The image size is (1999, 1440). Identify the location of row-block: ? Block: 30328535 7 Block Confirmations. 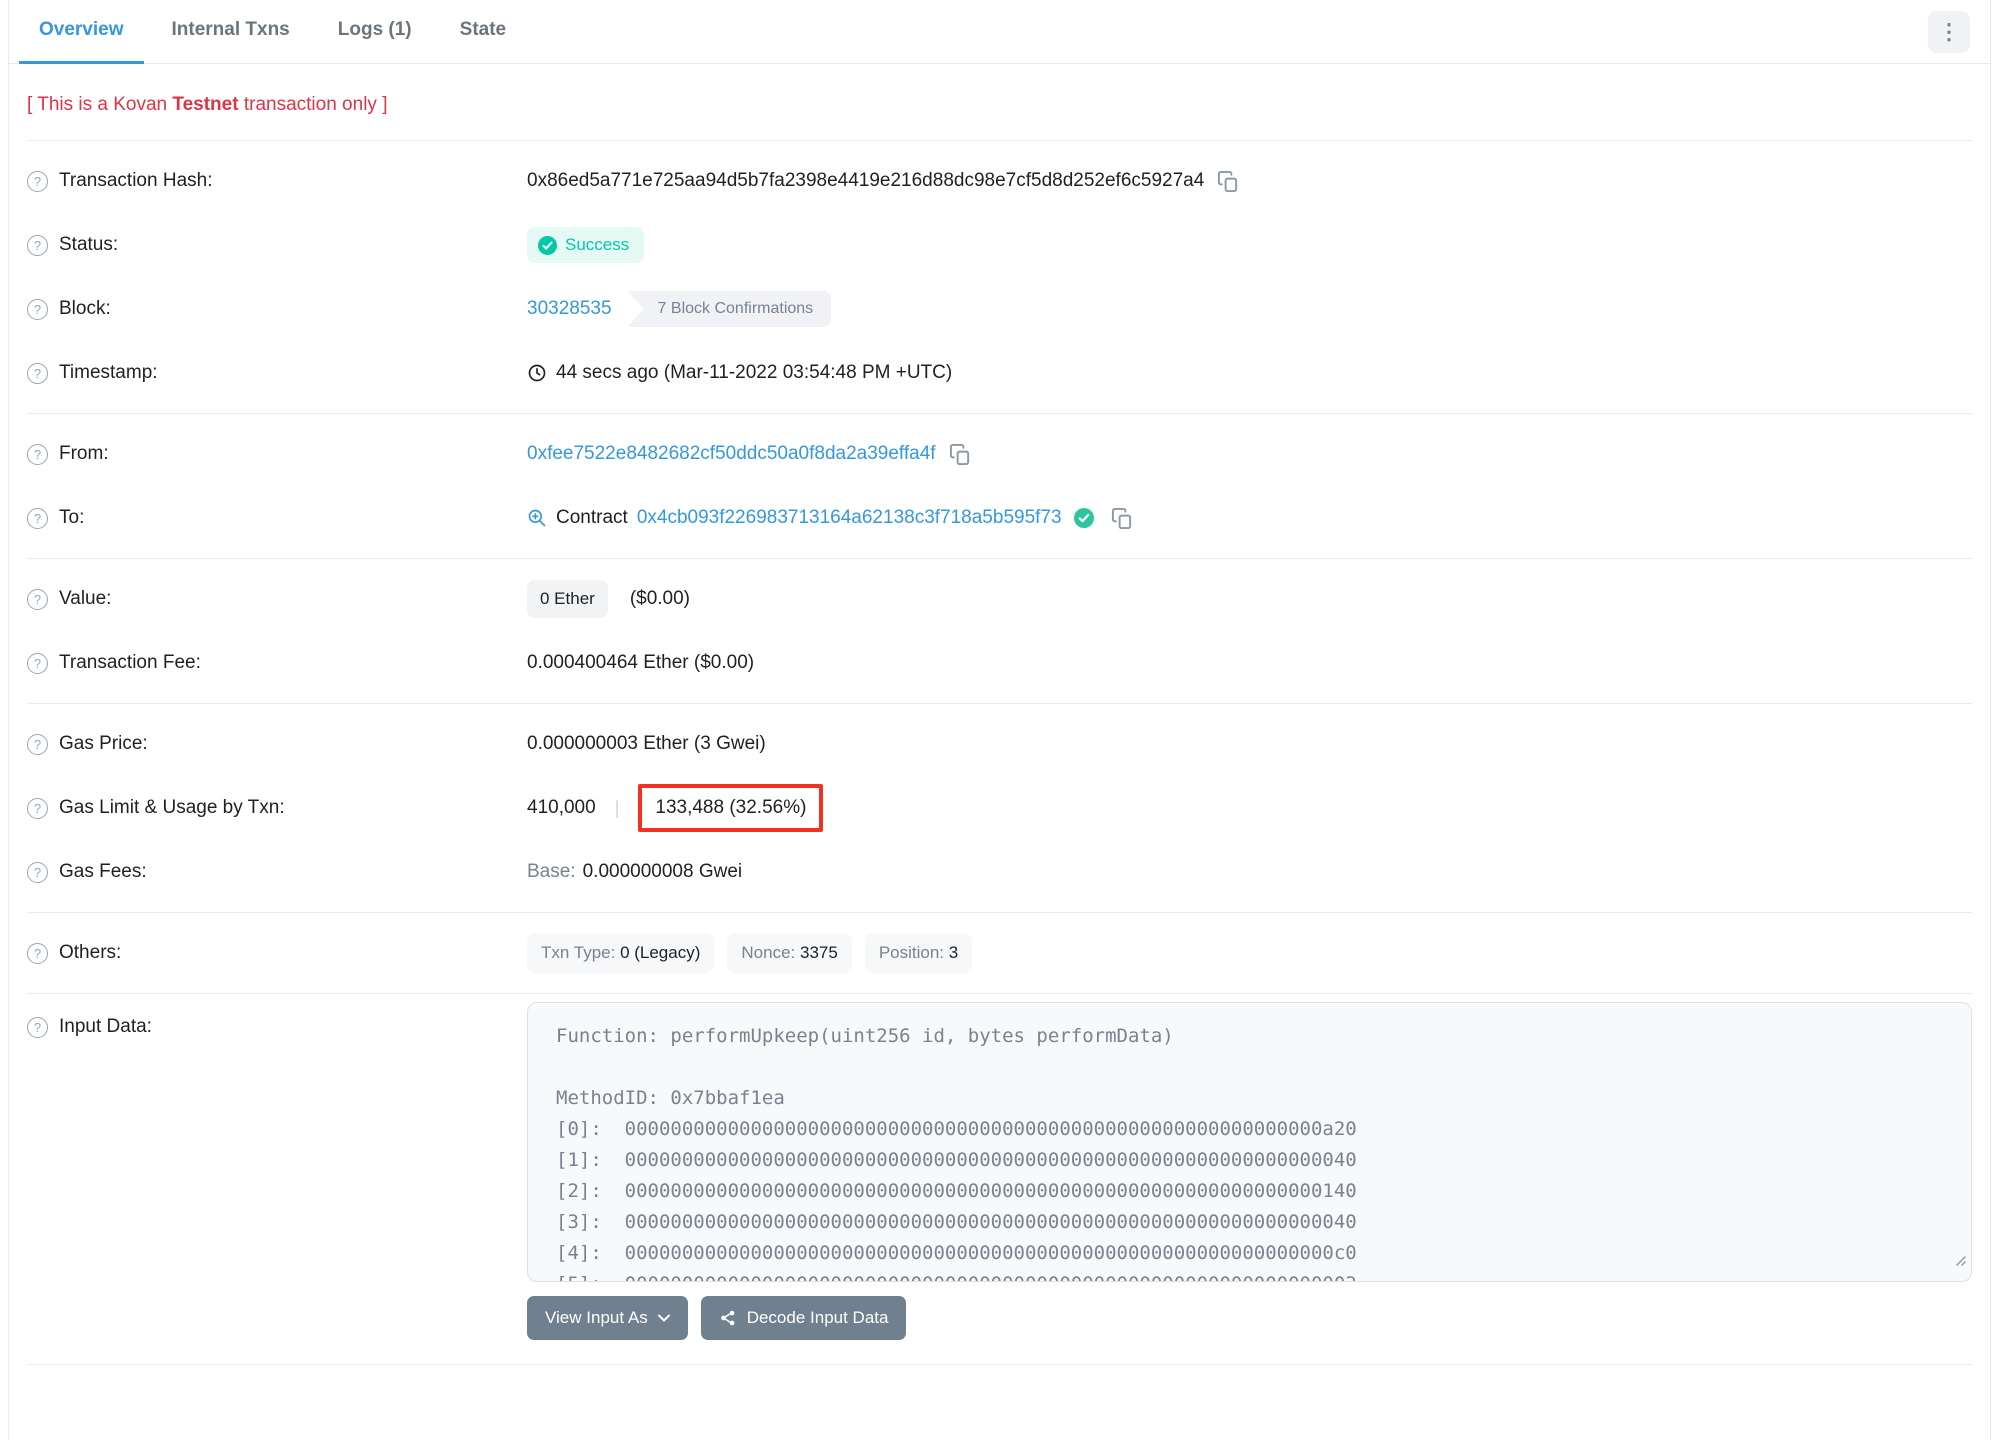
(999, 309).